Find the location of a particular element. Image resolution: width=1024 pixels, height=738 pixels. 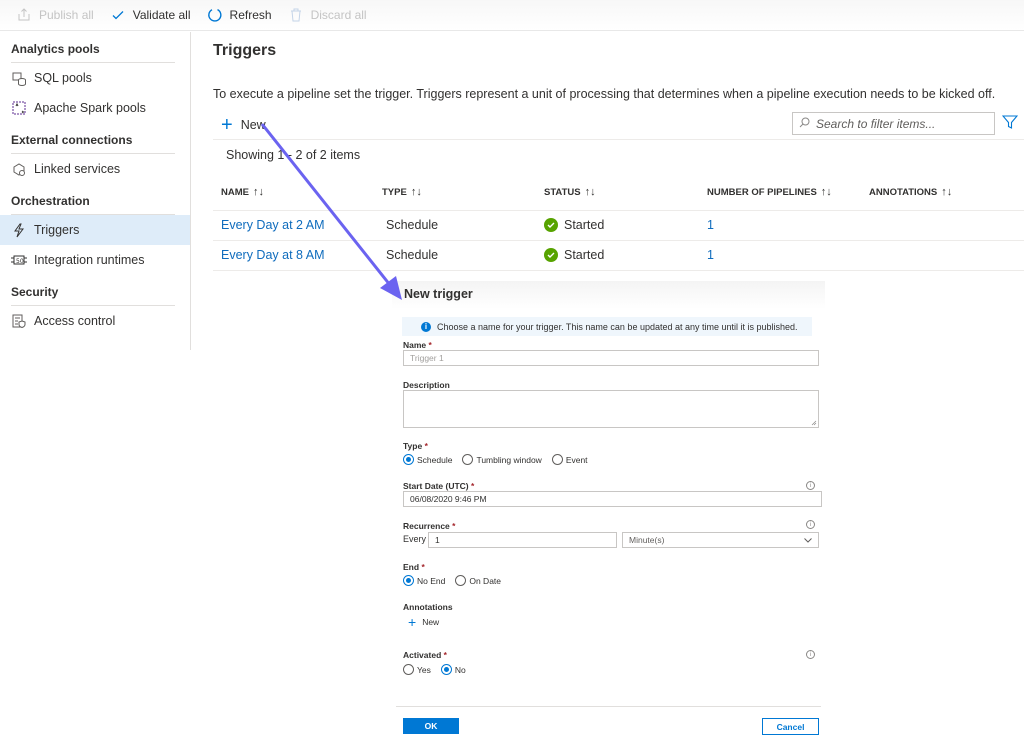

end-option-on-date: On Date is located at coordinates (478, 580).